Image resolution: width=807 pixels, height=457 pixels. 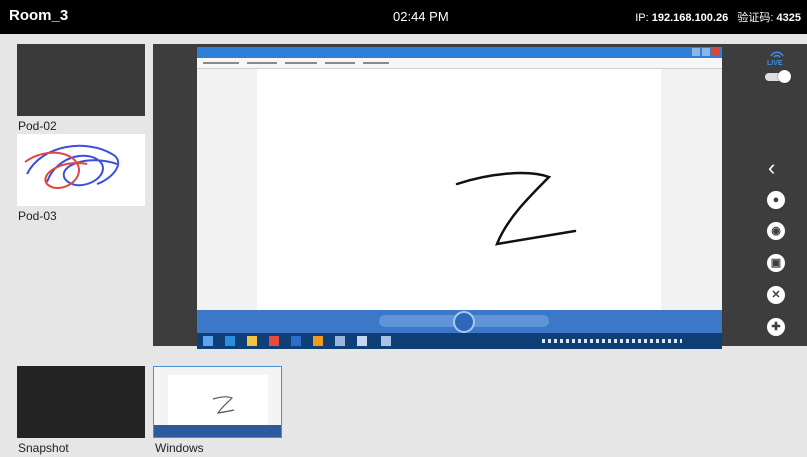 I want to click on pod-03-drawing, so click(x=72, y=166).